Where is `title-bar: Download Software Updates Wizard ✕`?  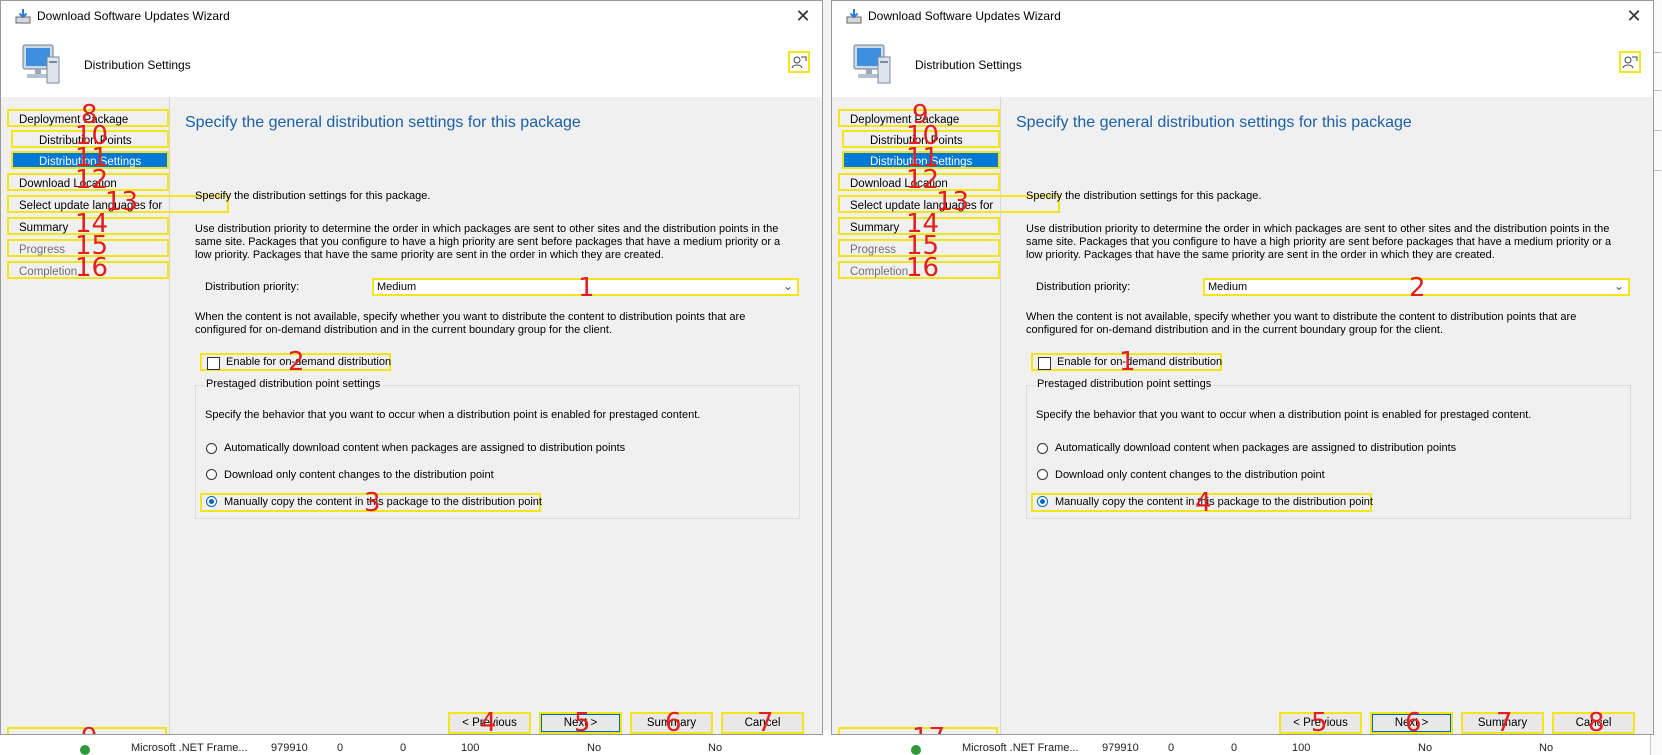 title-bar: Download Software Updates Wizard ✕ is located at coordinates (1242, 17).